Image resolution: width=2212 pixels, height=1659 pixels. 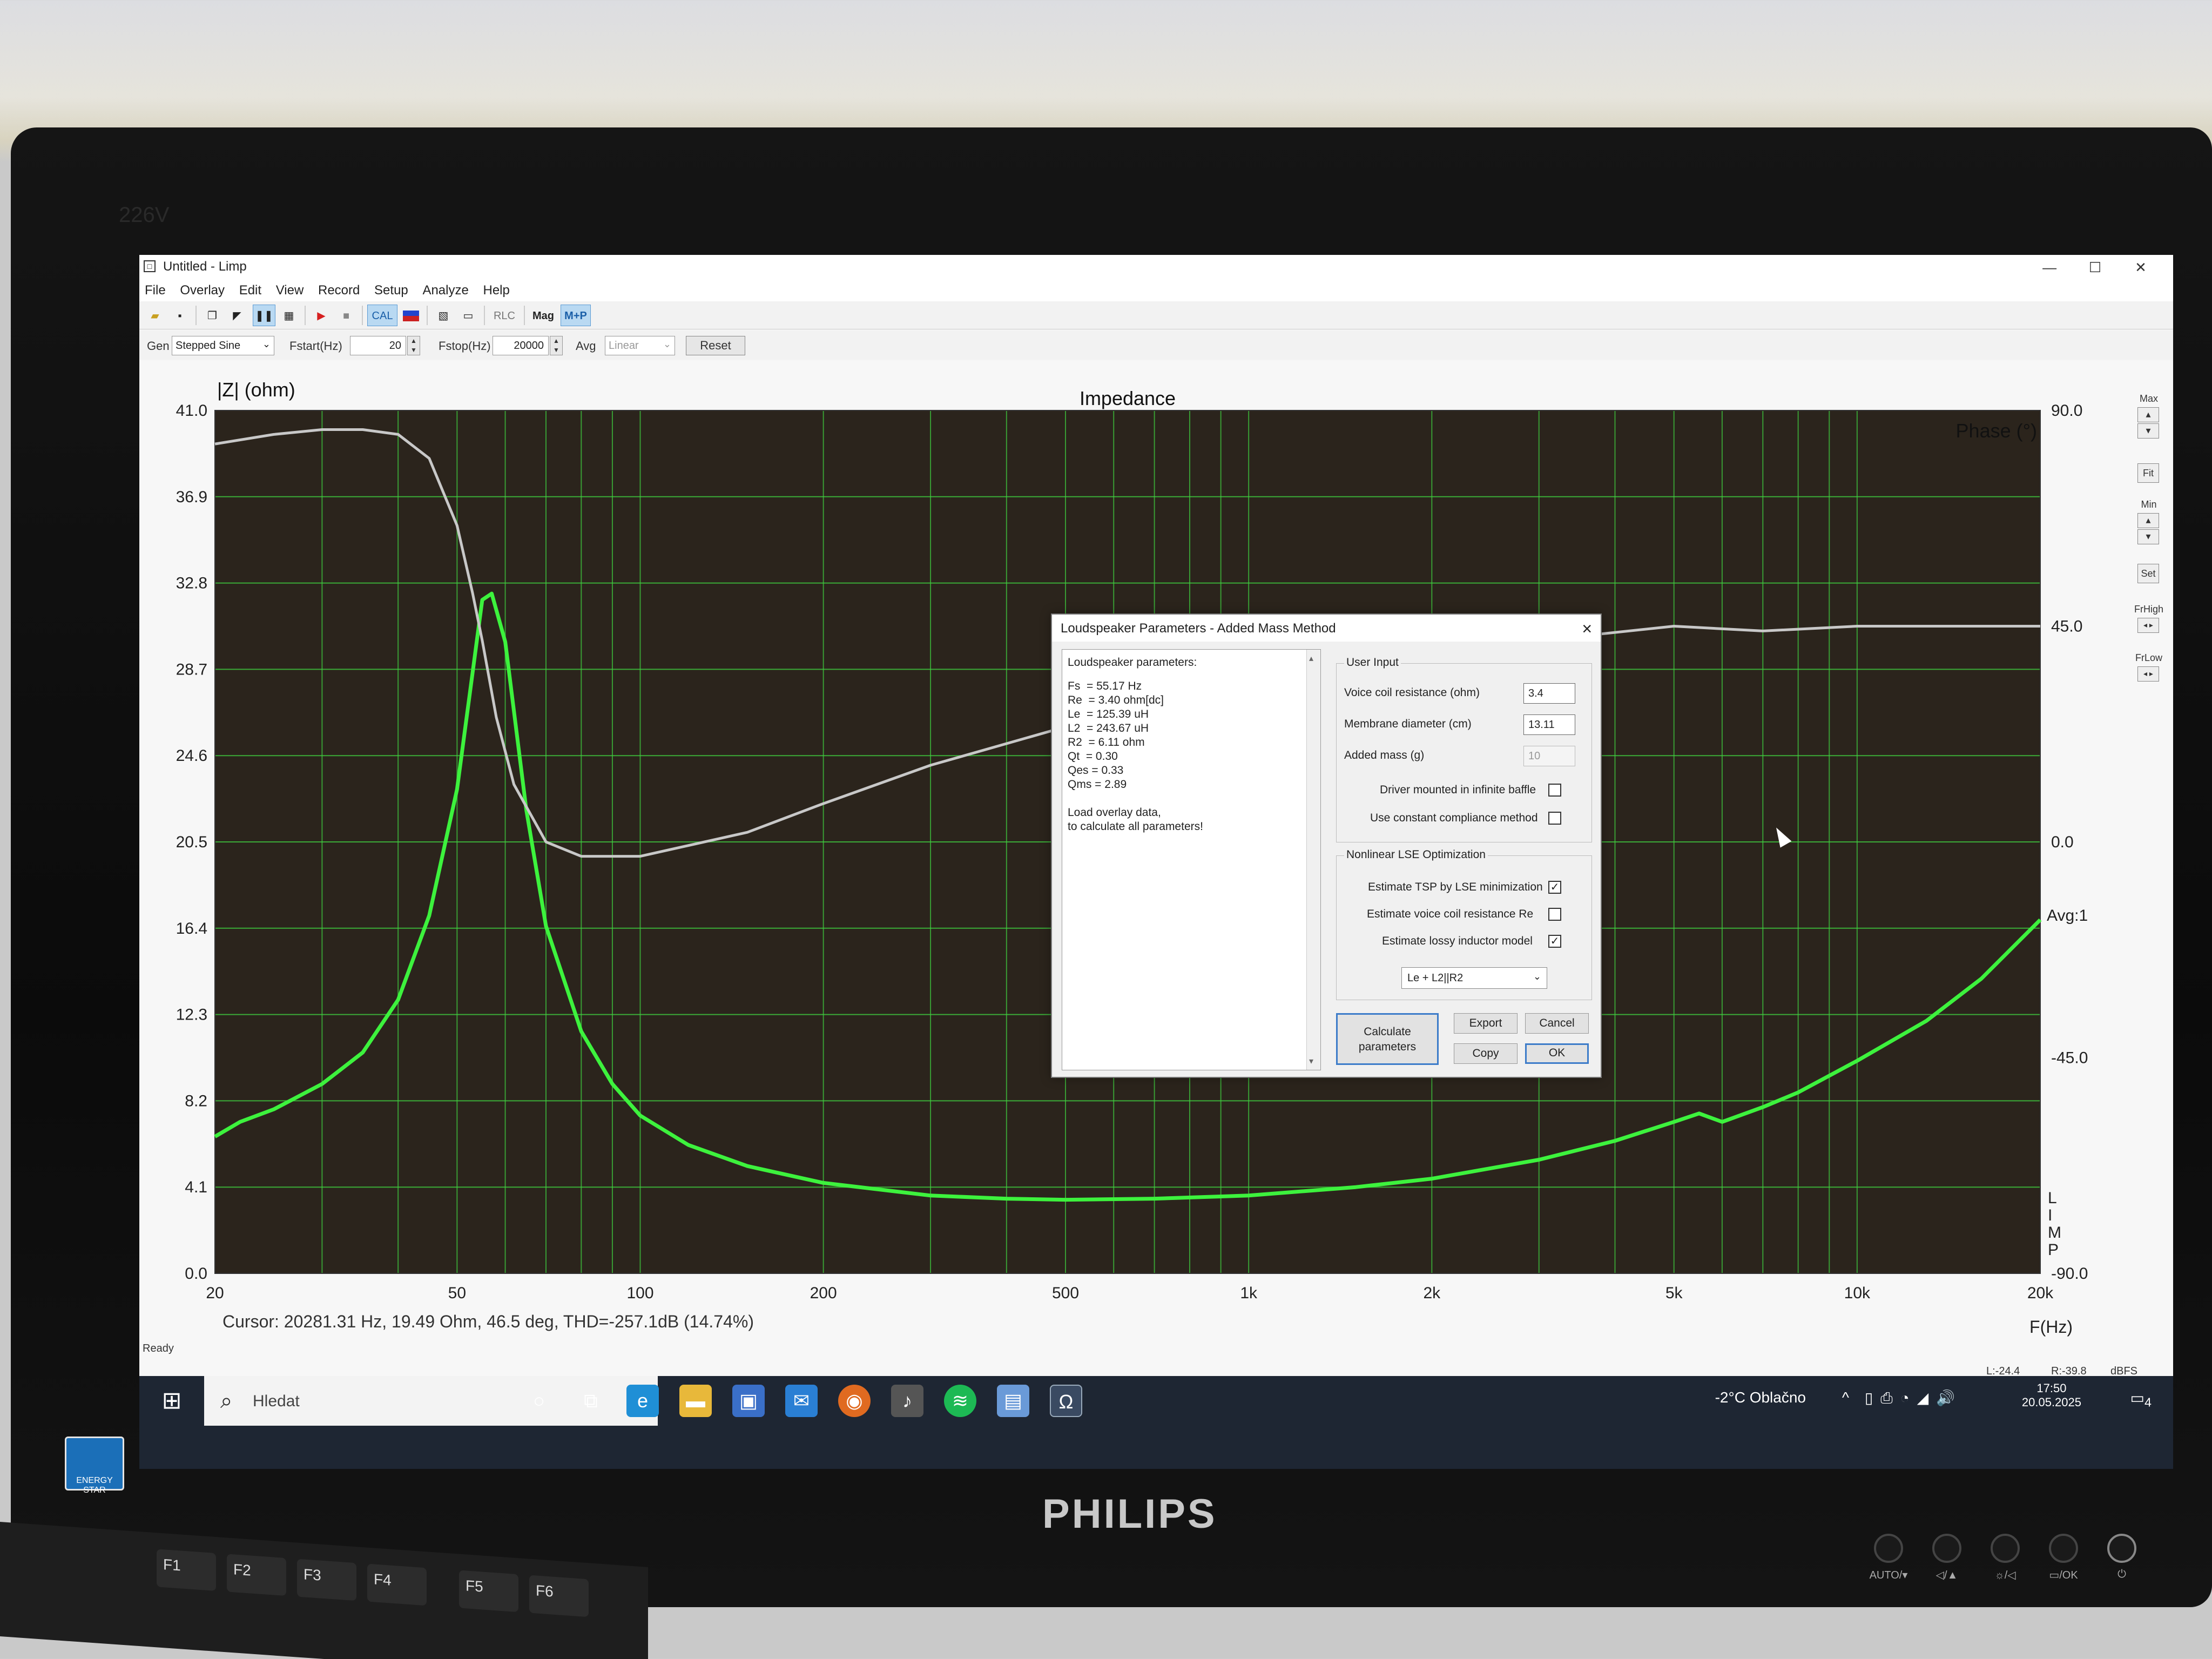 What do you see at coordinates (1554, 790) in the screenshot?
I see `infinite-baffle-checkbox` at bounding box center [1554, 790].